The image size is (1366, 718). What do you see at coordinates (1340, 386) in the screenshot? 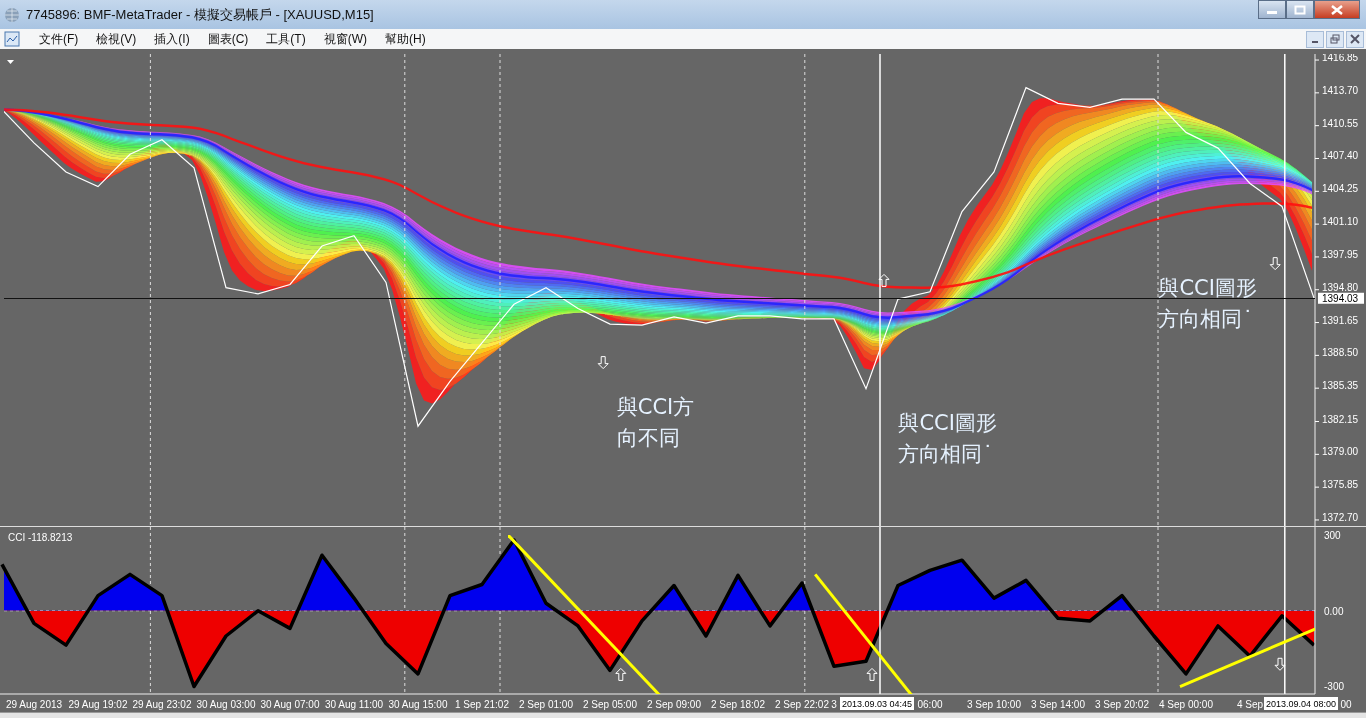
I see `price-axis-label: 1385.35` at bounding box center [1340, 386].